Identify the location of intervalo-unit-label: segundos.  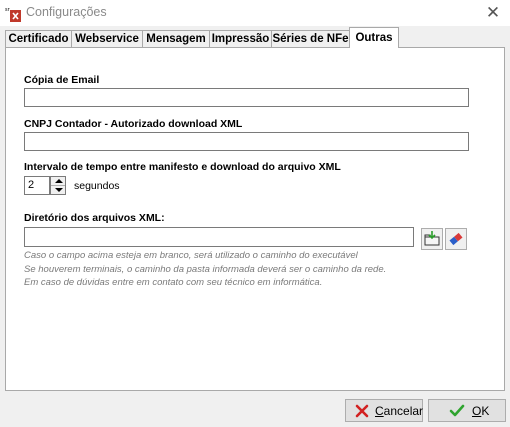
(97, 186).